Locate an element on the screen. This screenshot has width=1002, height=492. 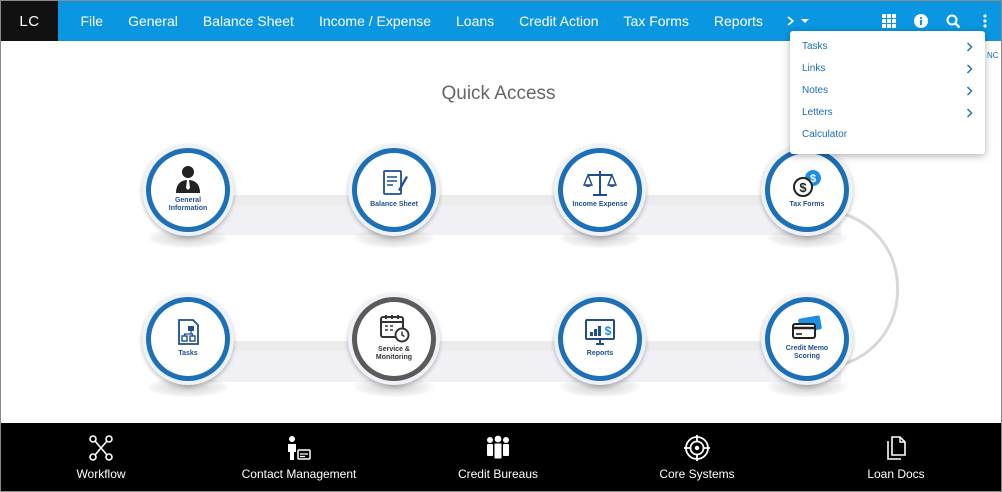
tile-credit-memo-scoring: Credit Memo Scoring is located at coordinates (807, 346).